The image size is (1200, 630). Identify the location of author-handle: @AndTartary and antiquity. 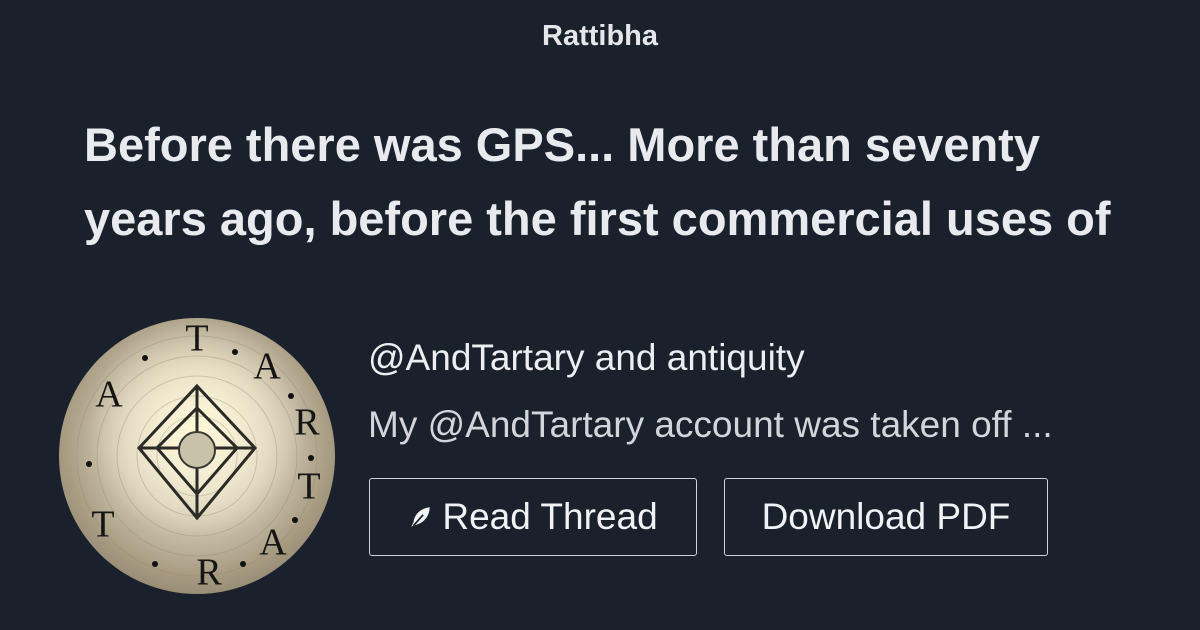
(586, 358).